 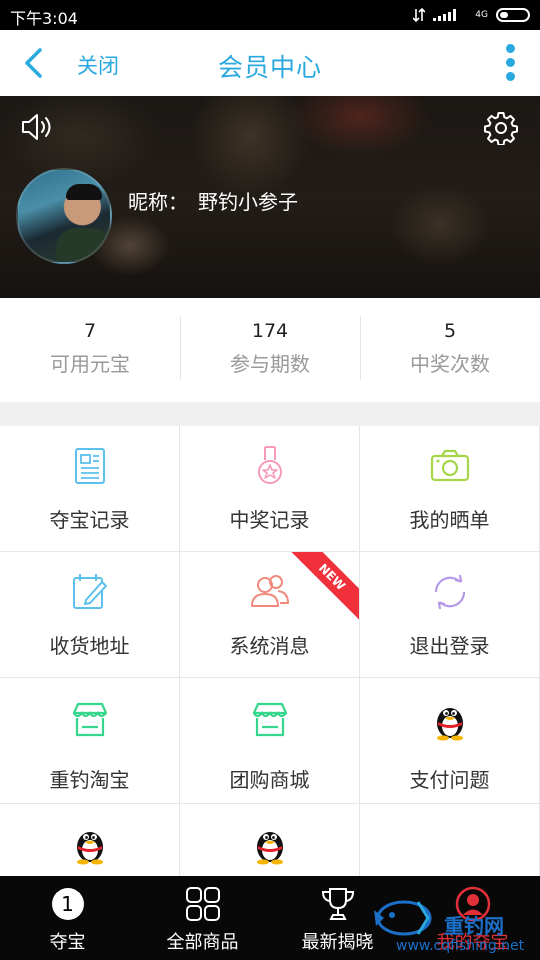 I want to click on stat-label: 中奖次数, so click(x=450, y=364).